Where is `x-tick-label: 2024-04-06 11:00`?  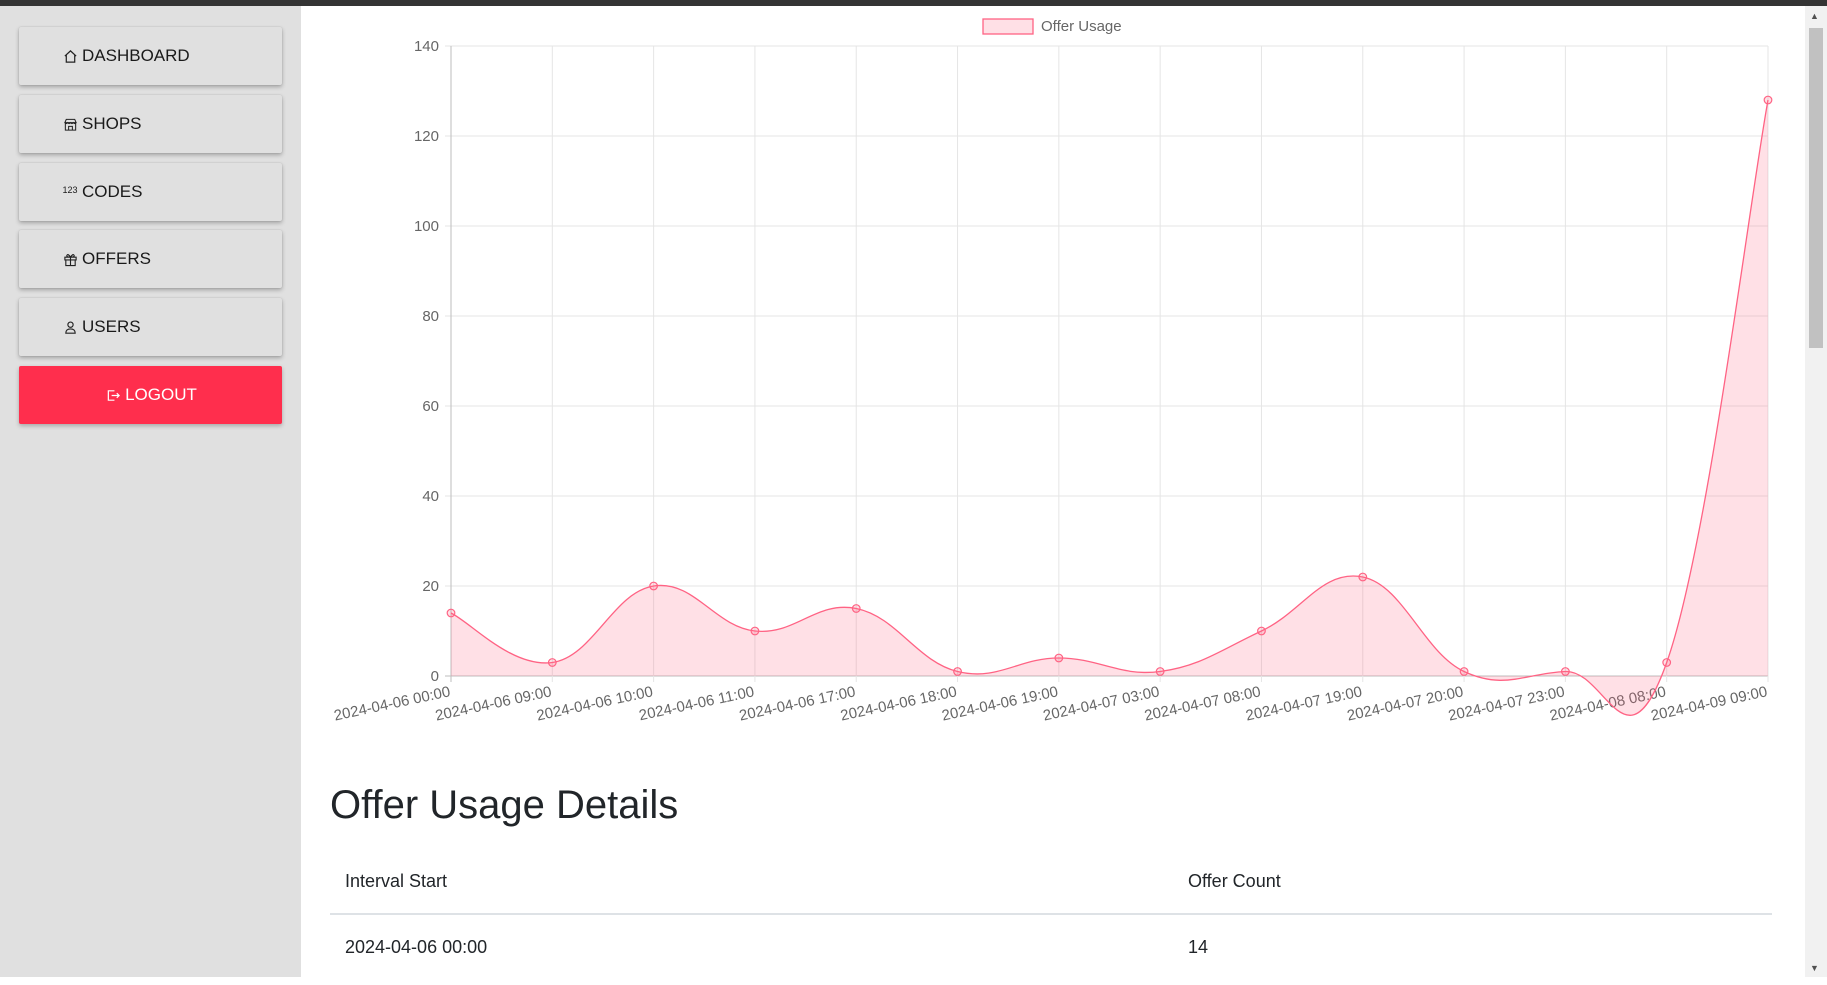 x-tick-label: 2024-04-06 11:00 is located at coordinates (696, 703).